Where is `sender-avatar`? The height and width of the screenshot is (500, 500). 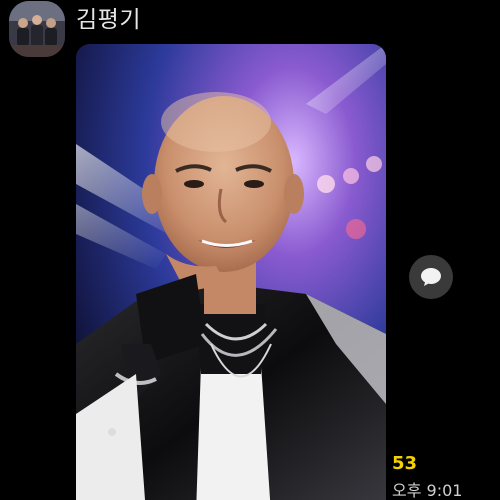
sender-avatar is located at coordinates (37, 29).